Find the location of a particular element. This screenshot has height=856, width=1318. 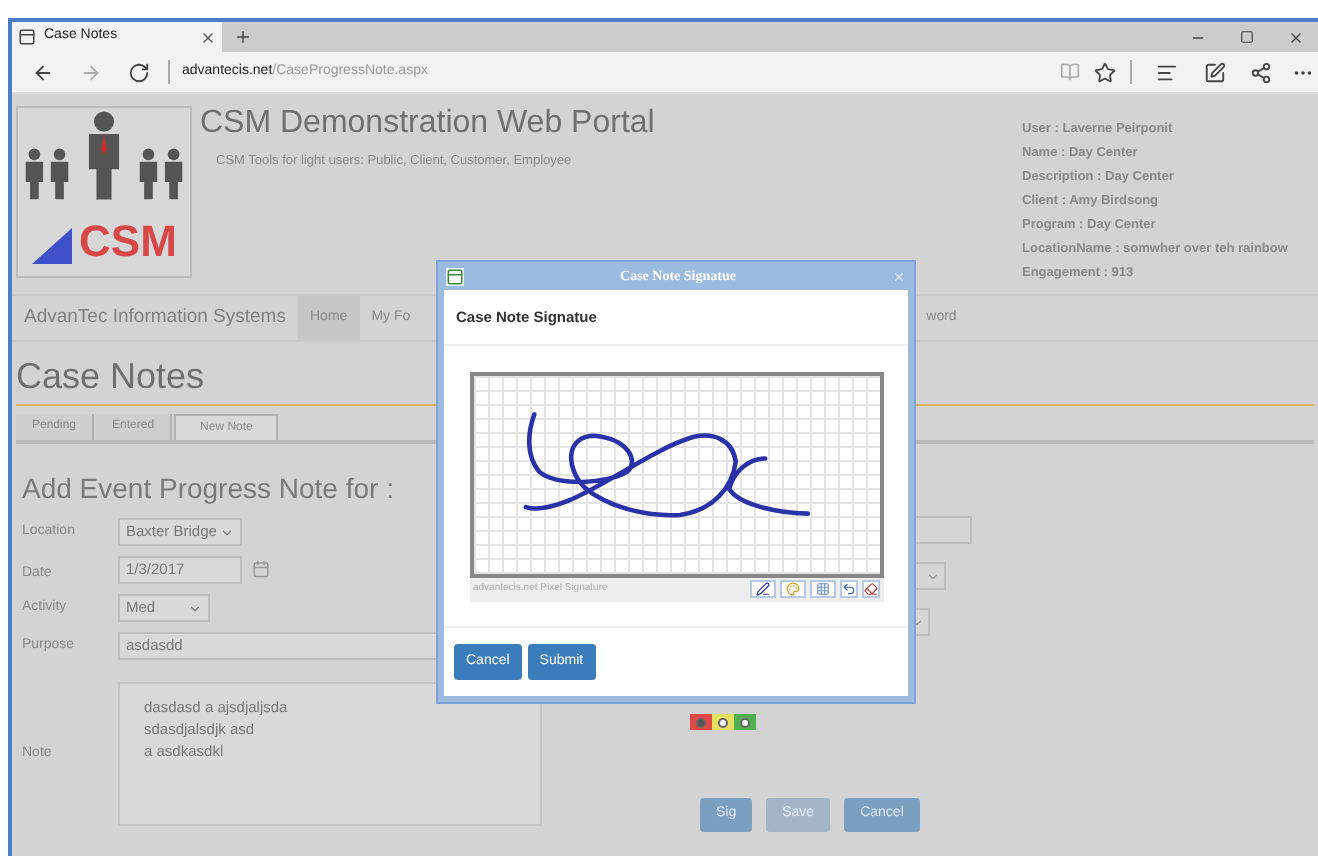

page-title: Case Notes is located at coordinates (111, 376).